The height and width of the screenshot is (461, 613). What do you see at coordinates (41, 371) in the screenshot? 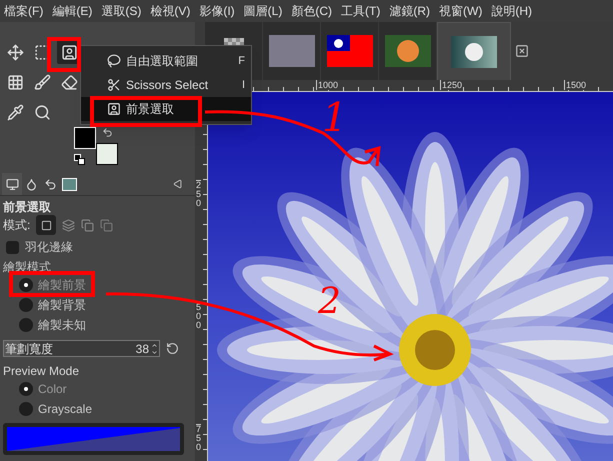
I see `section-label: Preview Mode` at bounding box center [41, 371].